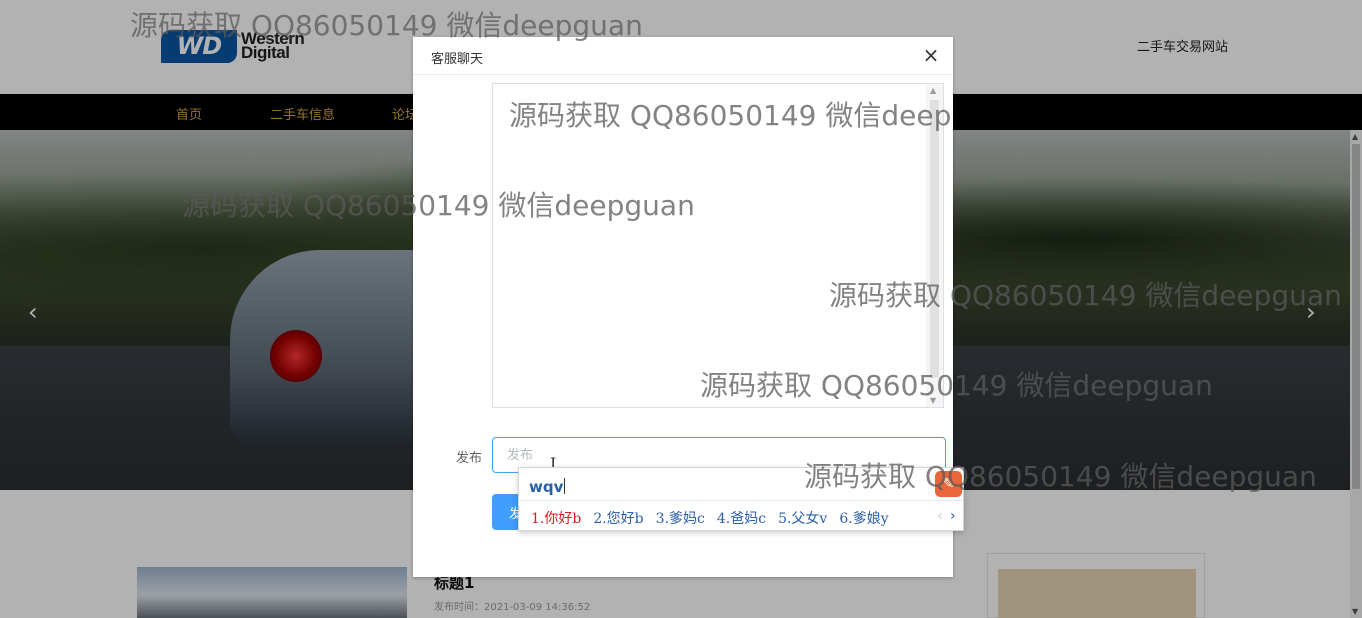  Describe the element at coordinates (741, 518) in the screenshot. I see `ime-candidate: 4.爸妈c` at that location.